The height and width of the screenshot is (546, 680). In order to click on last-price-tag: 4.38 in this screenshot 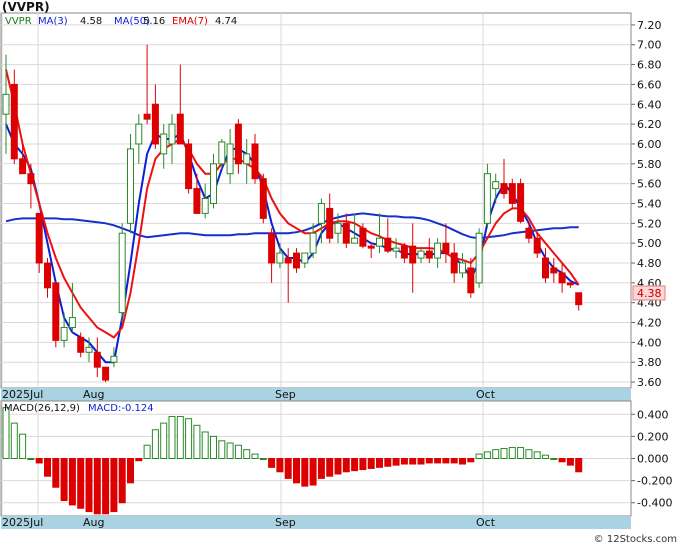, I will do `click(649, 293)`.